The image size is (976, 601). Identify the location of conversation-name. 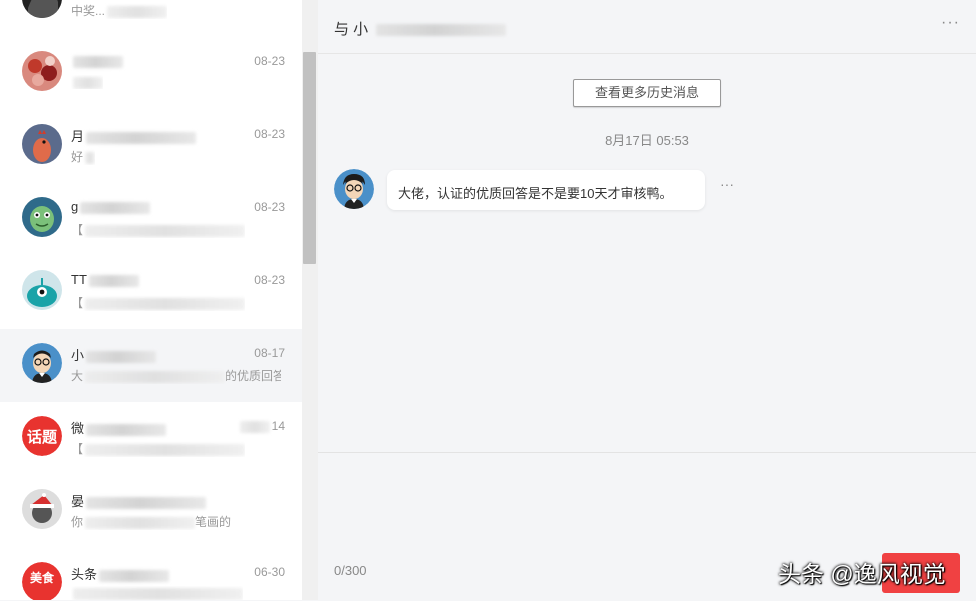
(97, 60).